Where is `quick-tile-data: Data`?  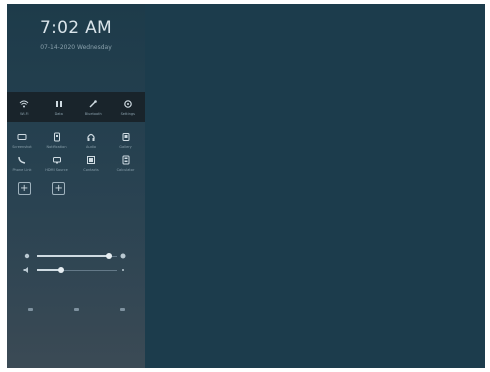 quick-tile-data: Data is located at coordinates (59, 107).